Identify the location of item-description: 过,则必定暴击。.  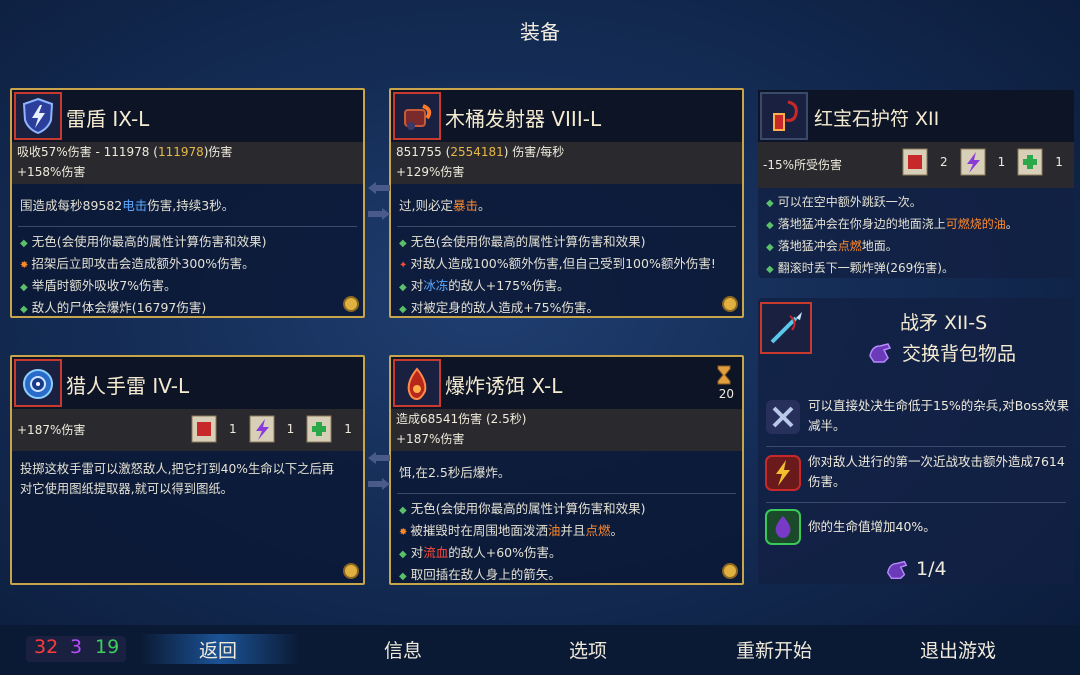
(445, 205).